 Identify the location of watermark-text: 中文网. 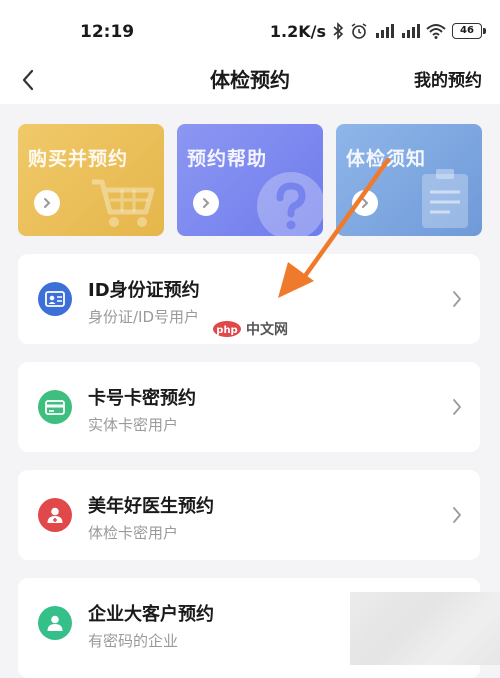
(267, 330).